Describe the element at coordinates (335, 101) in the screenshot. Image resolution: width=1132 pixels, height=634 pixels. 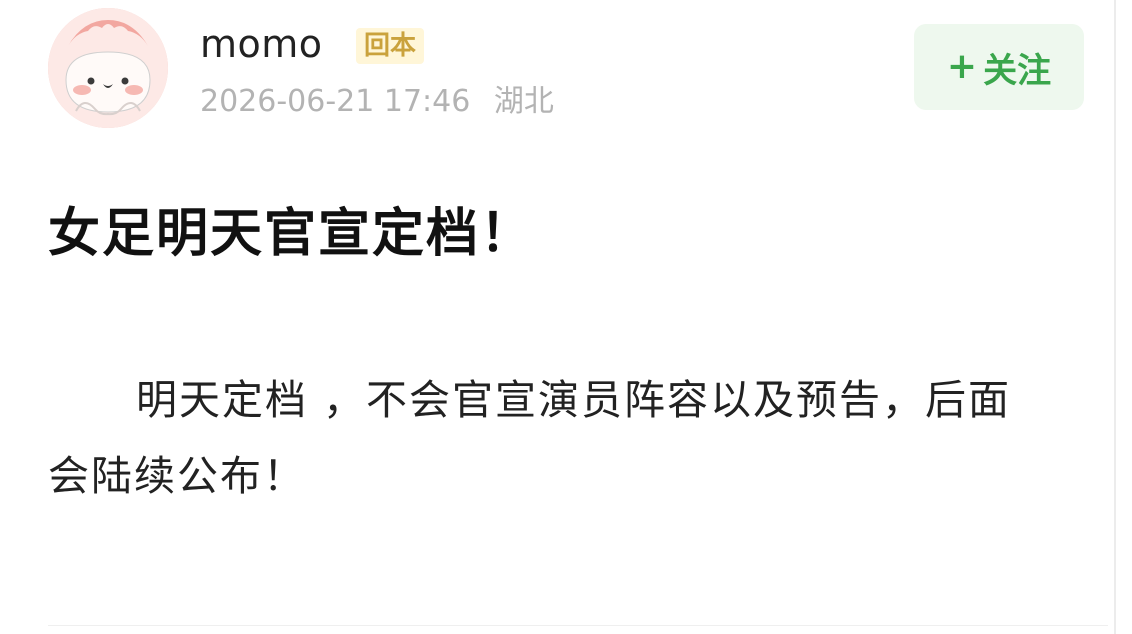
I see `post-datetime: 2026-06-21 17:46` at that location.